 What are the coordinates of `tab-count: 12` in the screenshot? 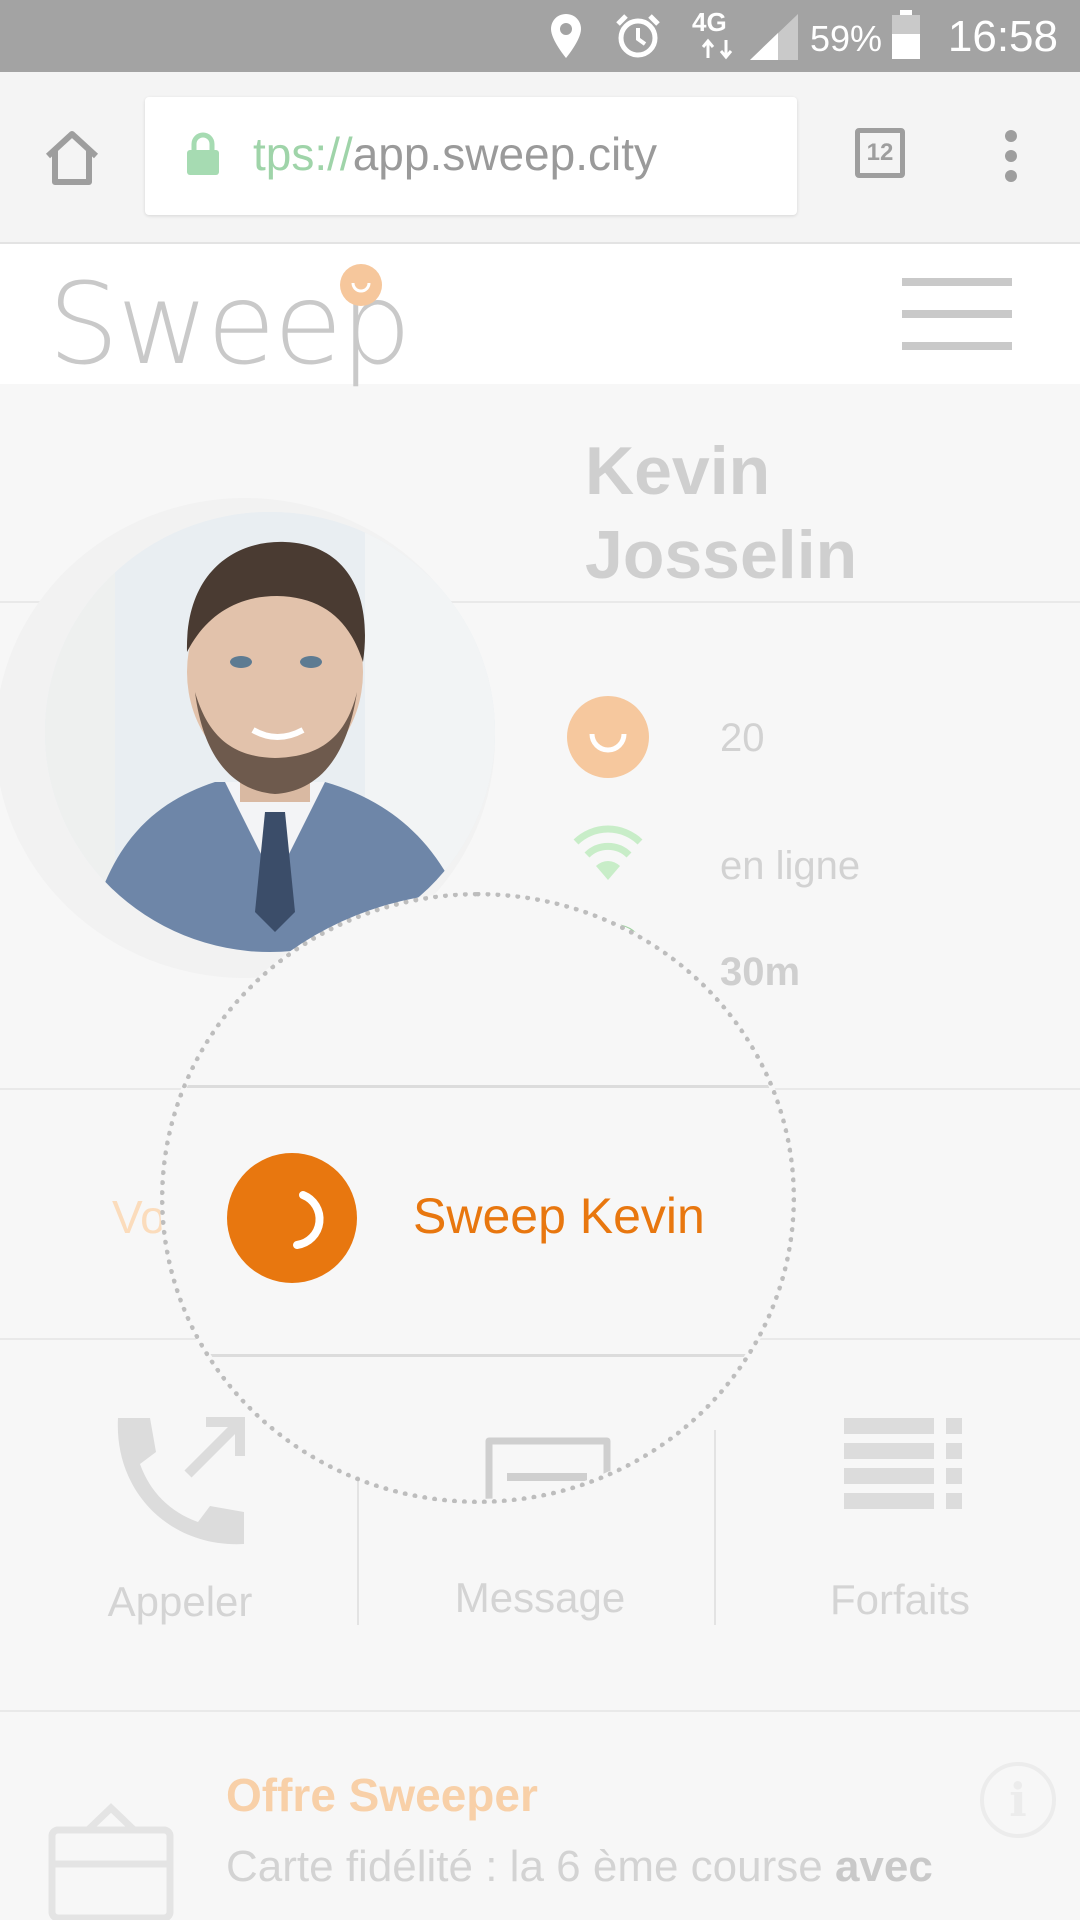 It's located at (880, 152).